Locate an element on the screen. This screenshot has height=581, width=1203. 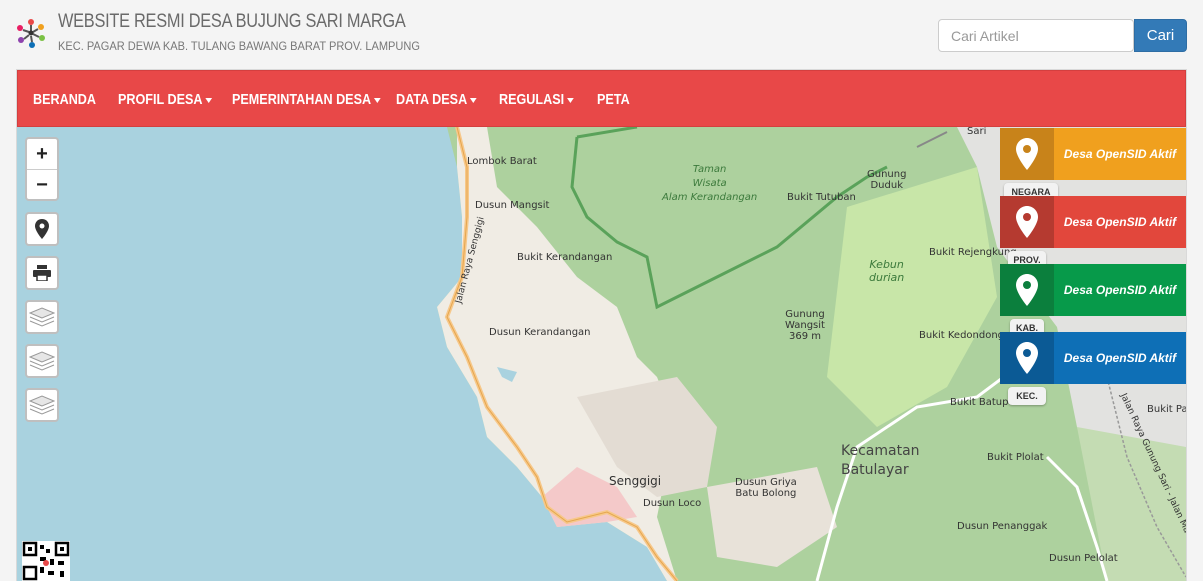
map-label: Bukit Plolat is located at coordinates (1015, 457).